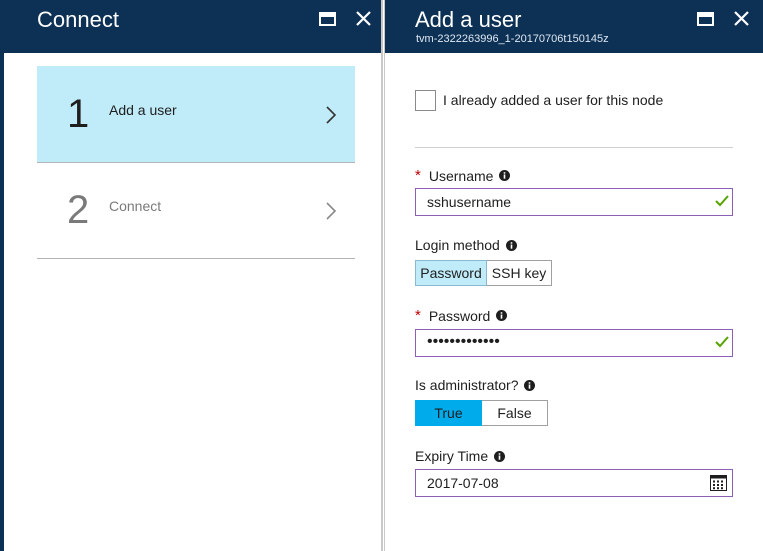 The width and height of the screenshot is (763, 551). I want to click on username-label: * Username, so click(463, 175).